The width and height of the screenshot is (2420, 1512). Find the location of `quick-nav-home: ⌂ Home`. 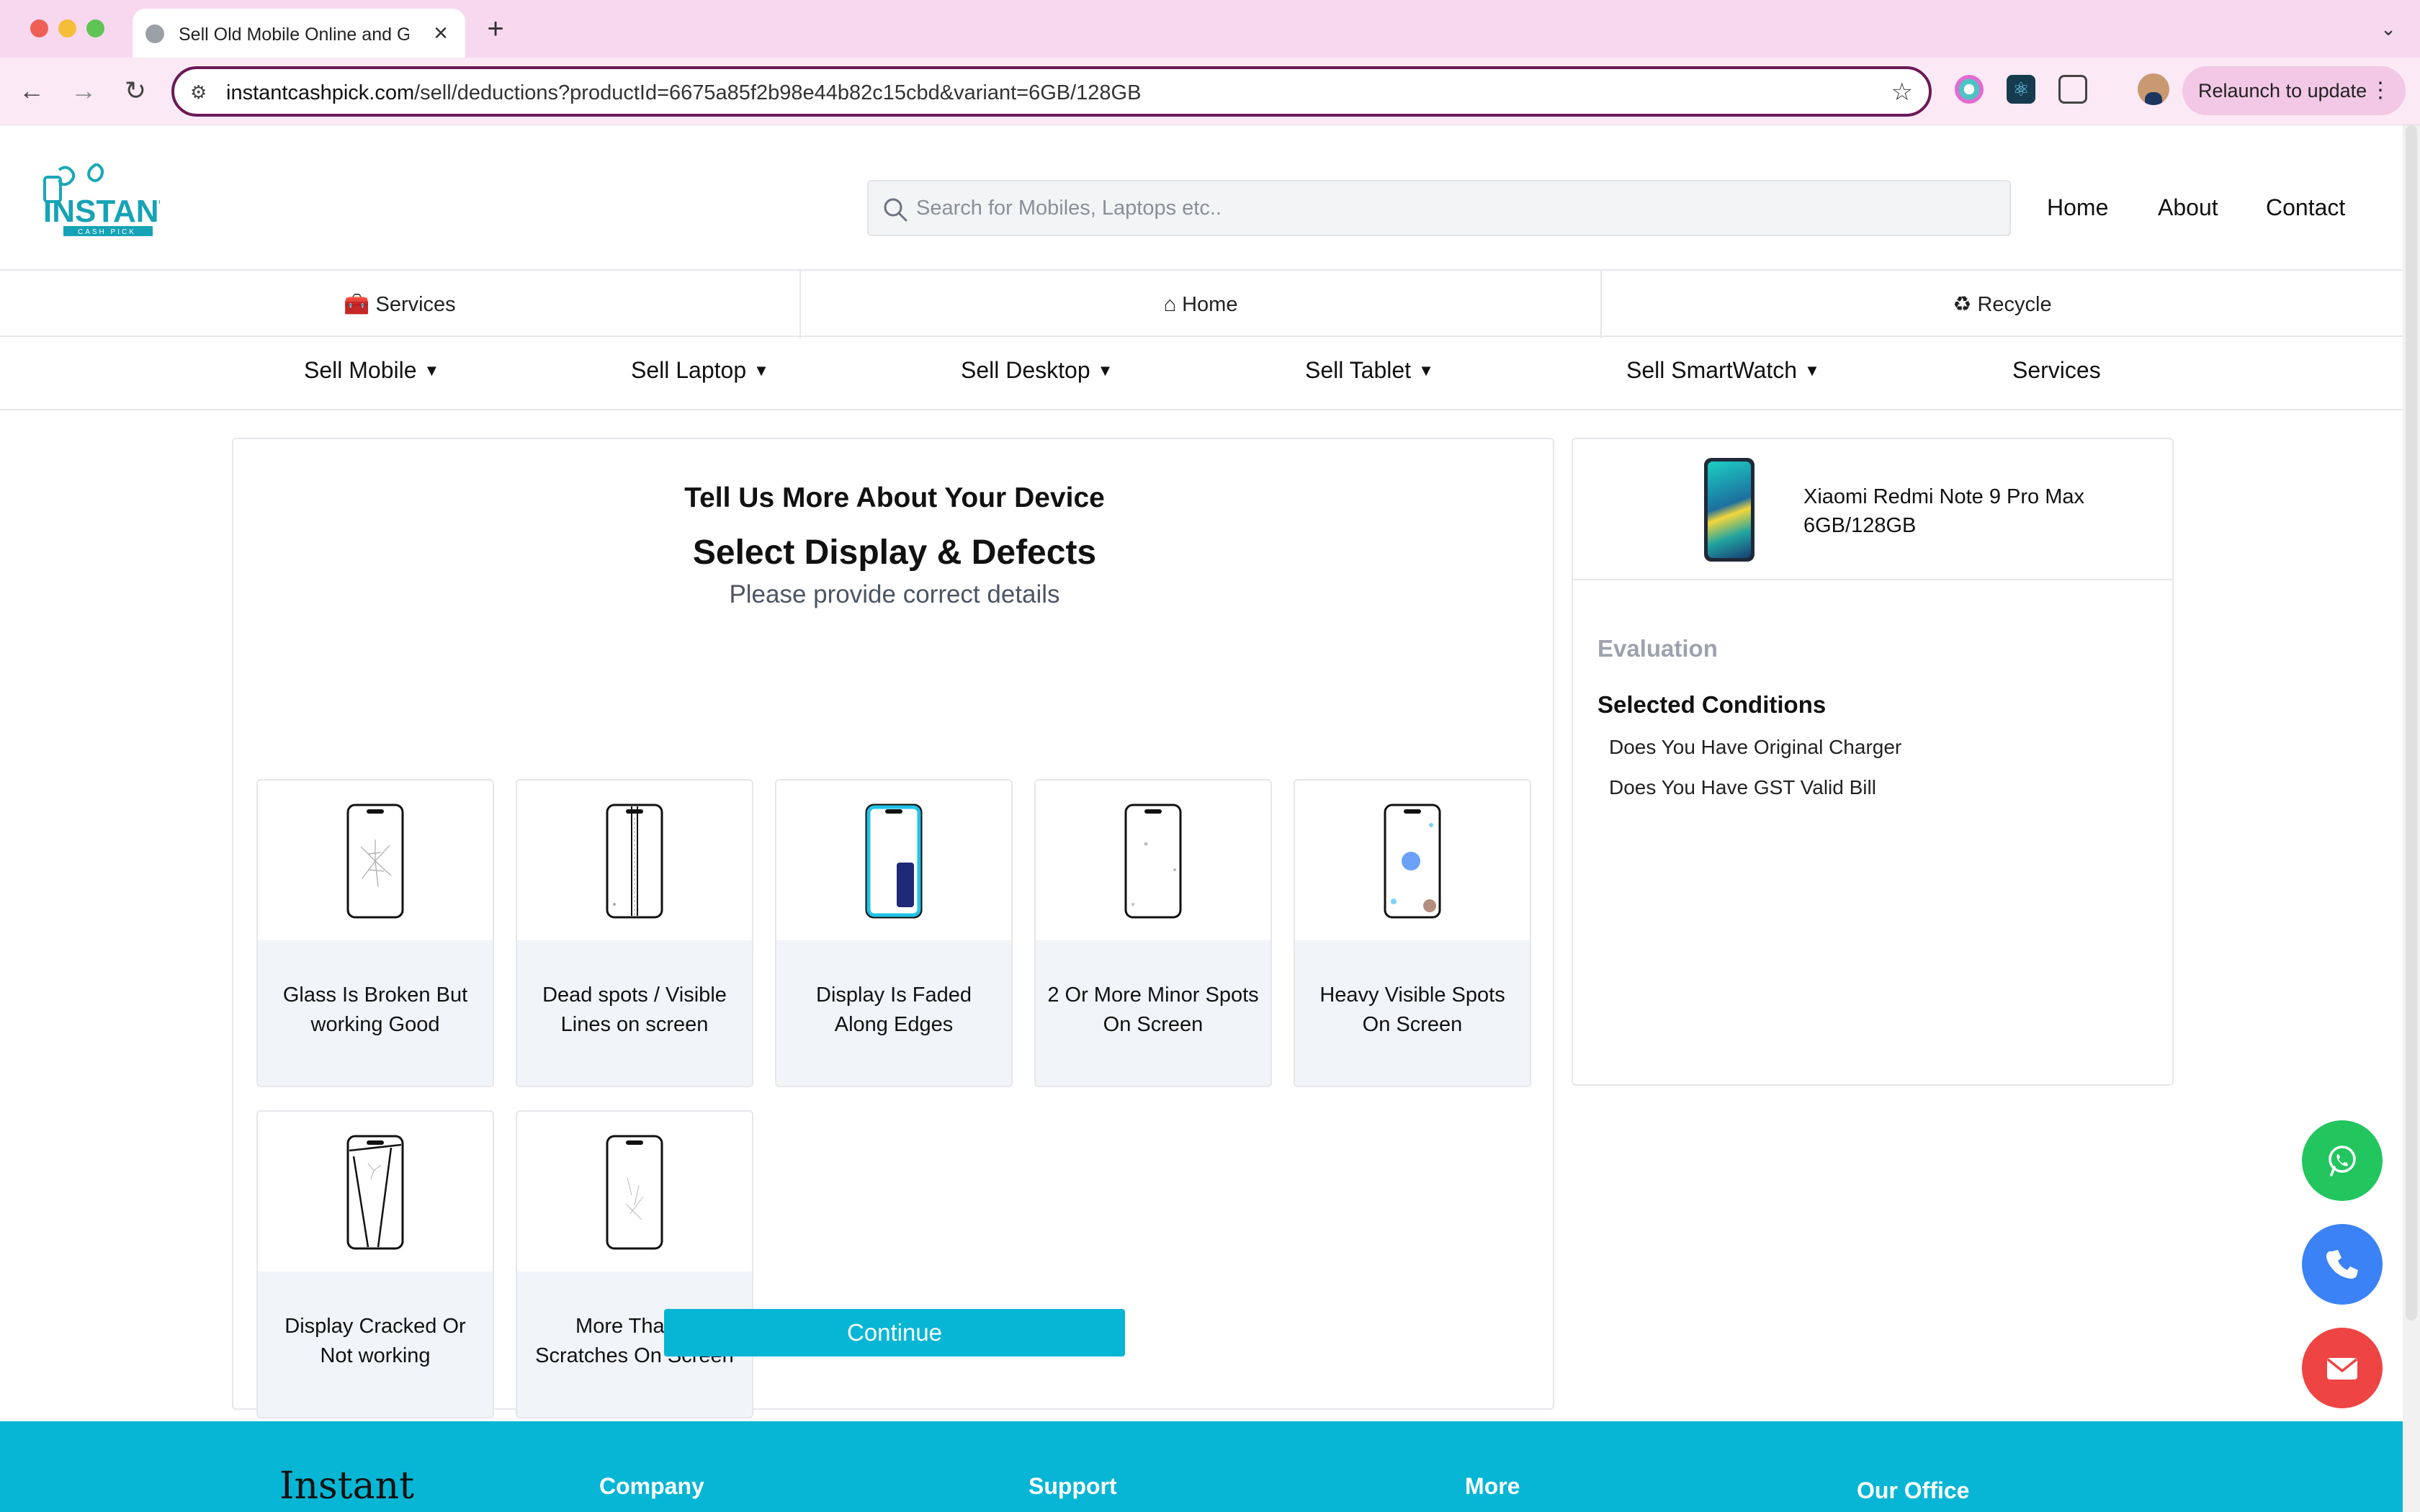

quick-nav-home: ⌂ Home is located at coordinates (1201, 304).